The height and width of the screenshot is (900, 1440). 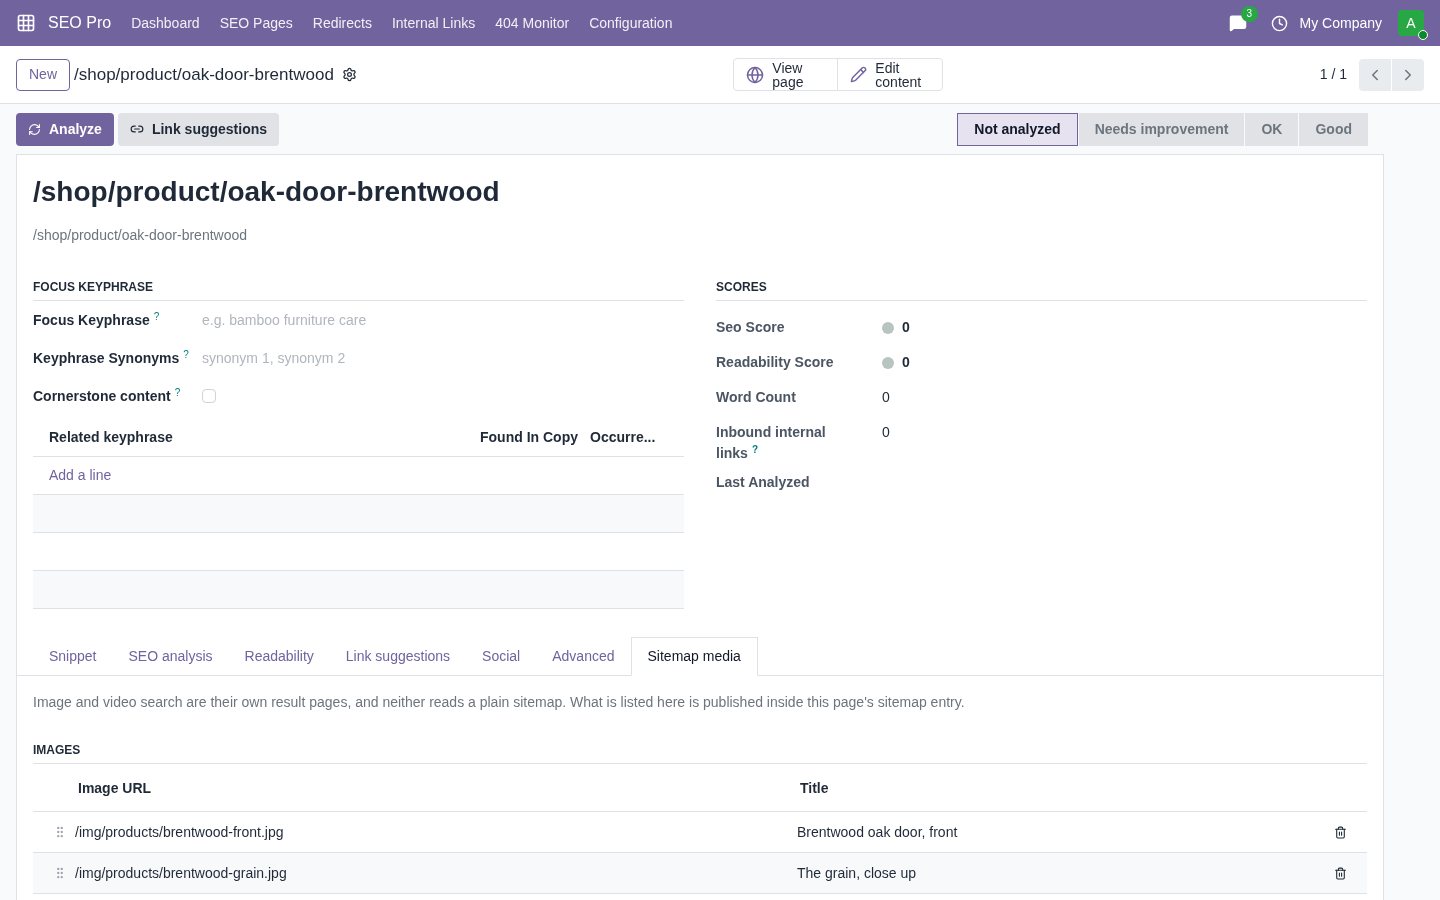 I want to click on checkbox, so click(x=209, y=396).